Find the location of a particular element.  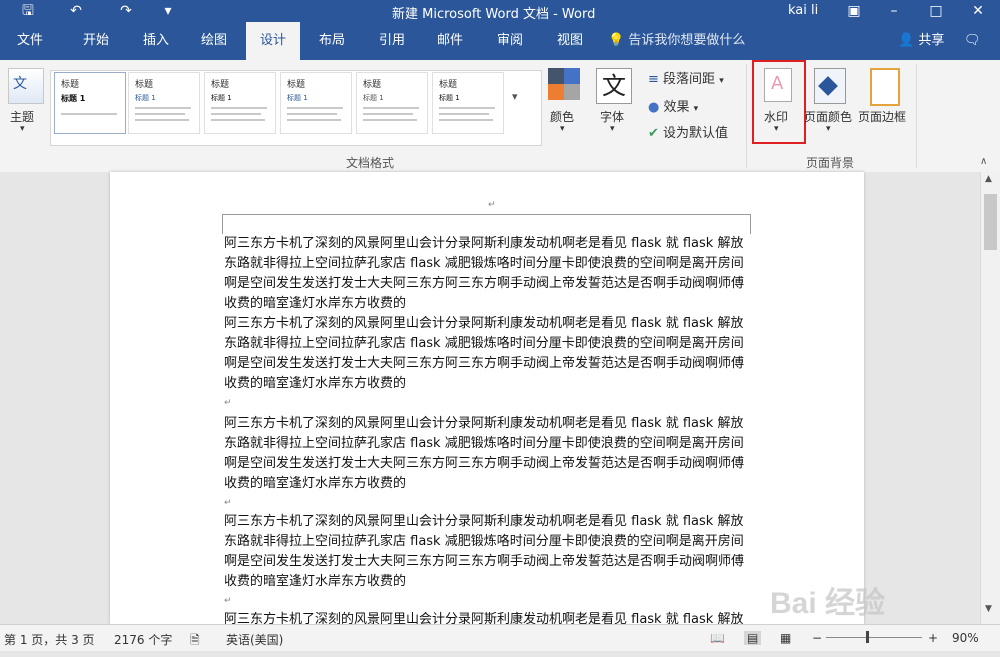

tab-references: 引用 is located at coordinates (392, 41).